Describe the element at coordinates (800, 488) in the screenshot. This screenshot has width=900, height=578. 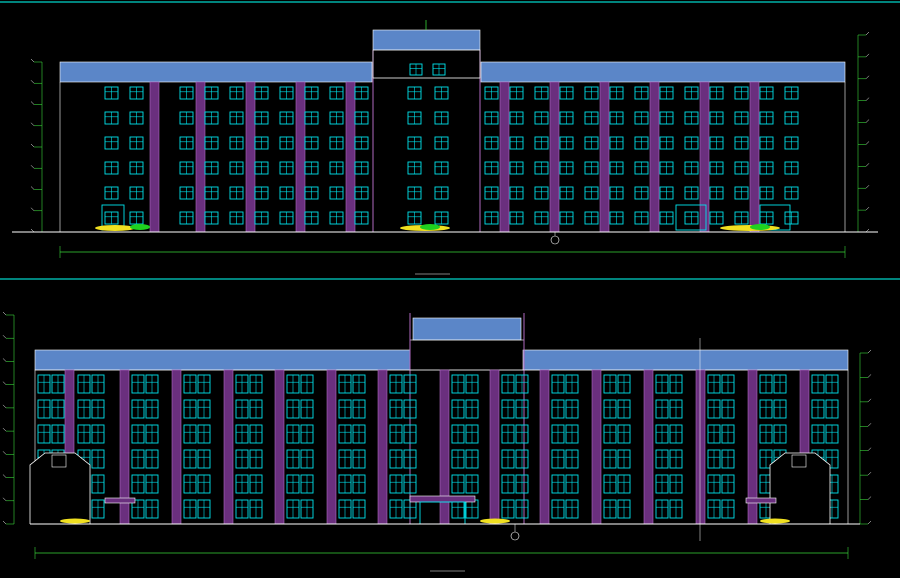
I see `side-porch-right` at that location.